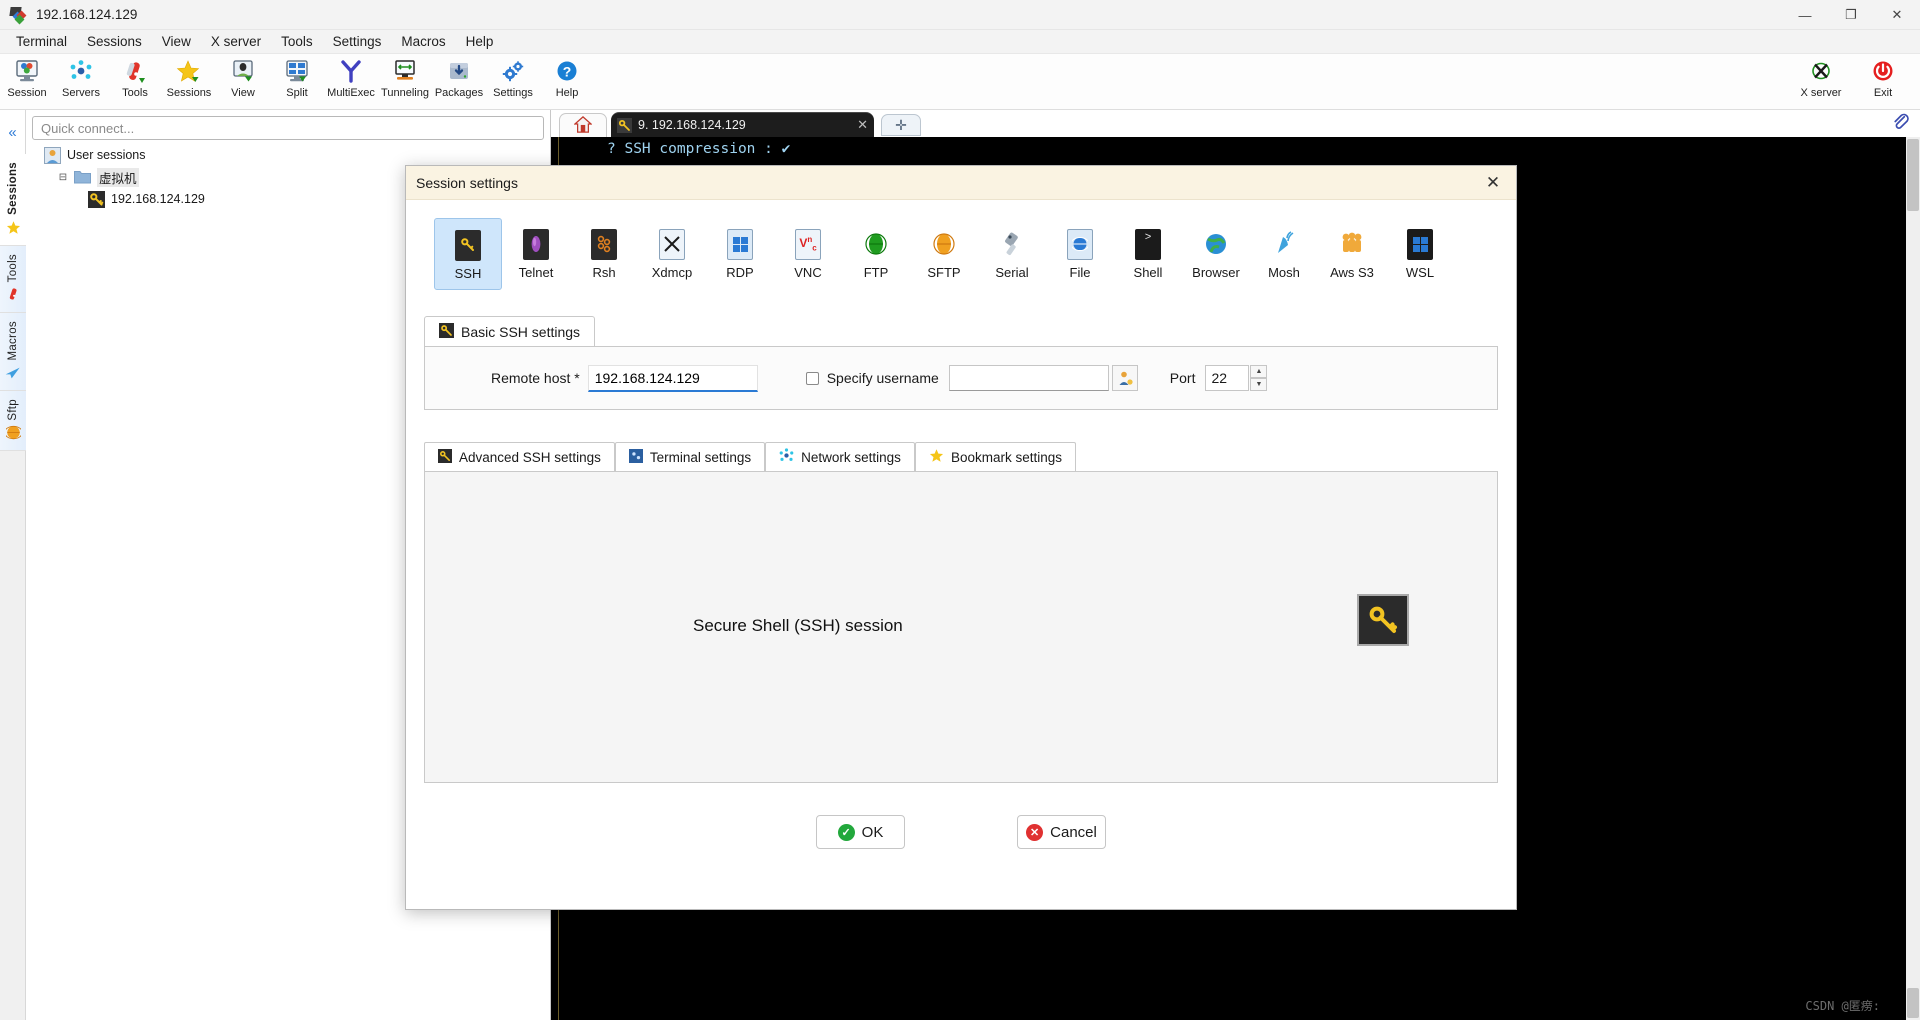 This screenshot has width=1920, height=1020. What do you see at coordinates (1493, 183) in the screenshot?
I see `dialog-close-icon: ✕` at bounding box center [1493, 183].